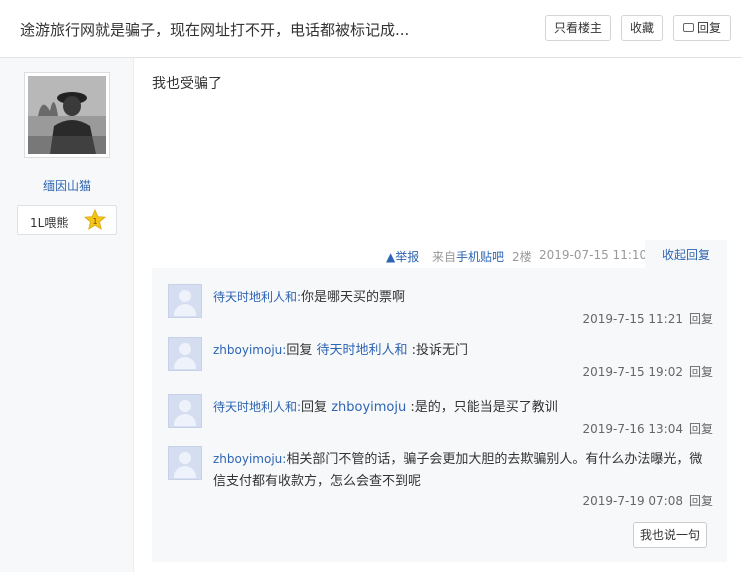 The width and height of the screenshot is (742, 572). I want to click on report-label: 举报, so click(407, 257).